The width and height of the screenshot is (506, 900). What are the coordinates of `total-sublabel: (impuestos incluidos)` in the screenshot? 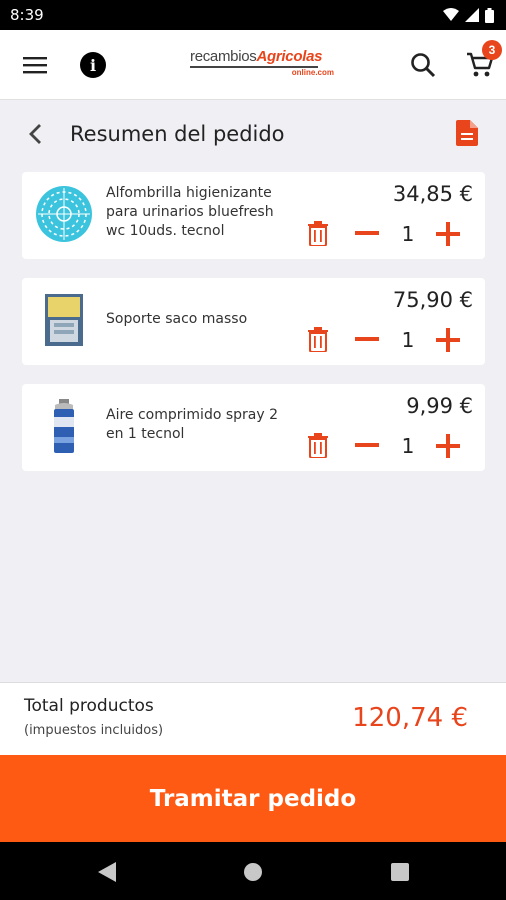 It's located at (94, 730).